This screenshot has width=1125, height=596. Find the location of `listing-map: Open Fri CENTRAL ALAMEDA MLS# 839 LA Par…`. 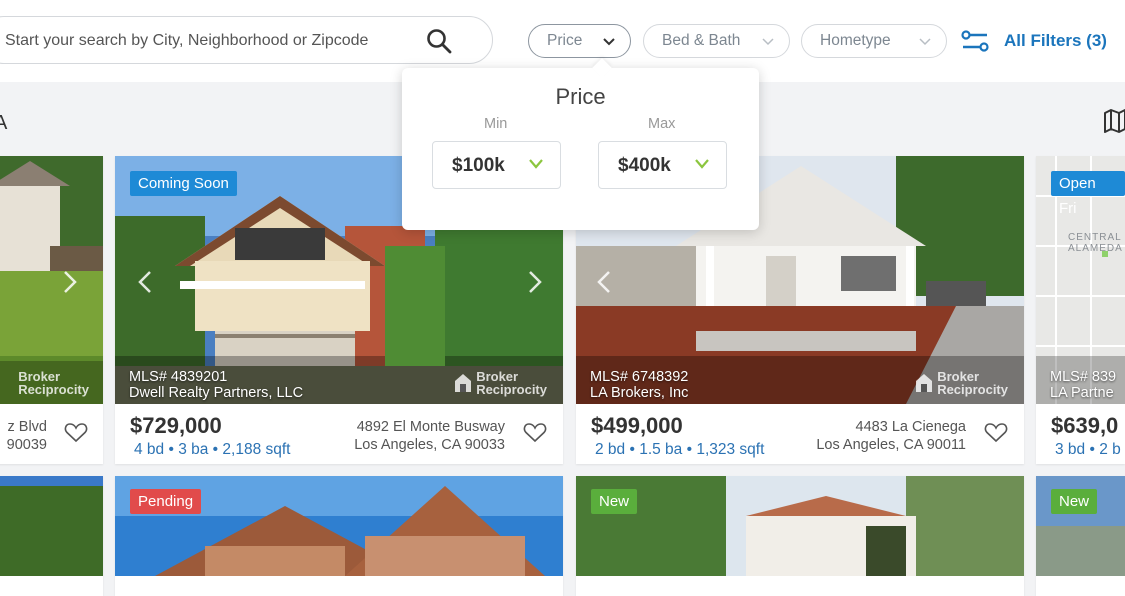

listing-map: Open Fri CENTRAL ALAMEDA MLS# 839 LA Par… is located at coordinates (1080, 280).